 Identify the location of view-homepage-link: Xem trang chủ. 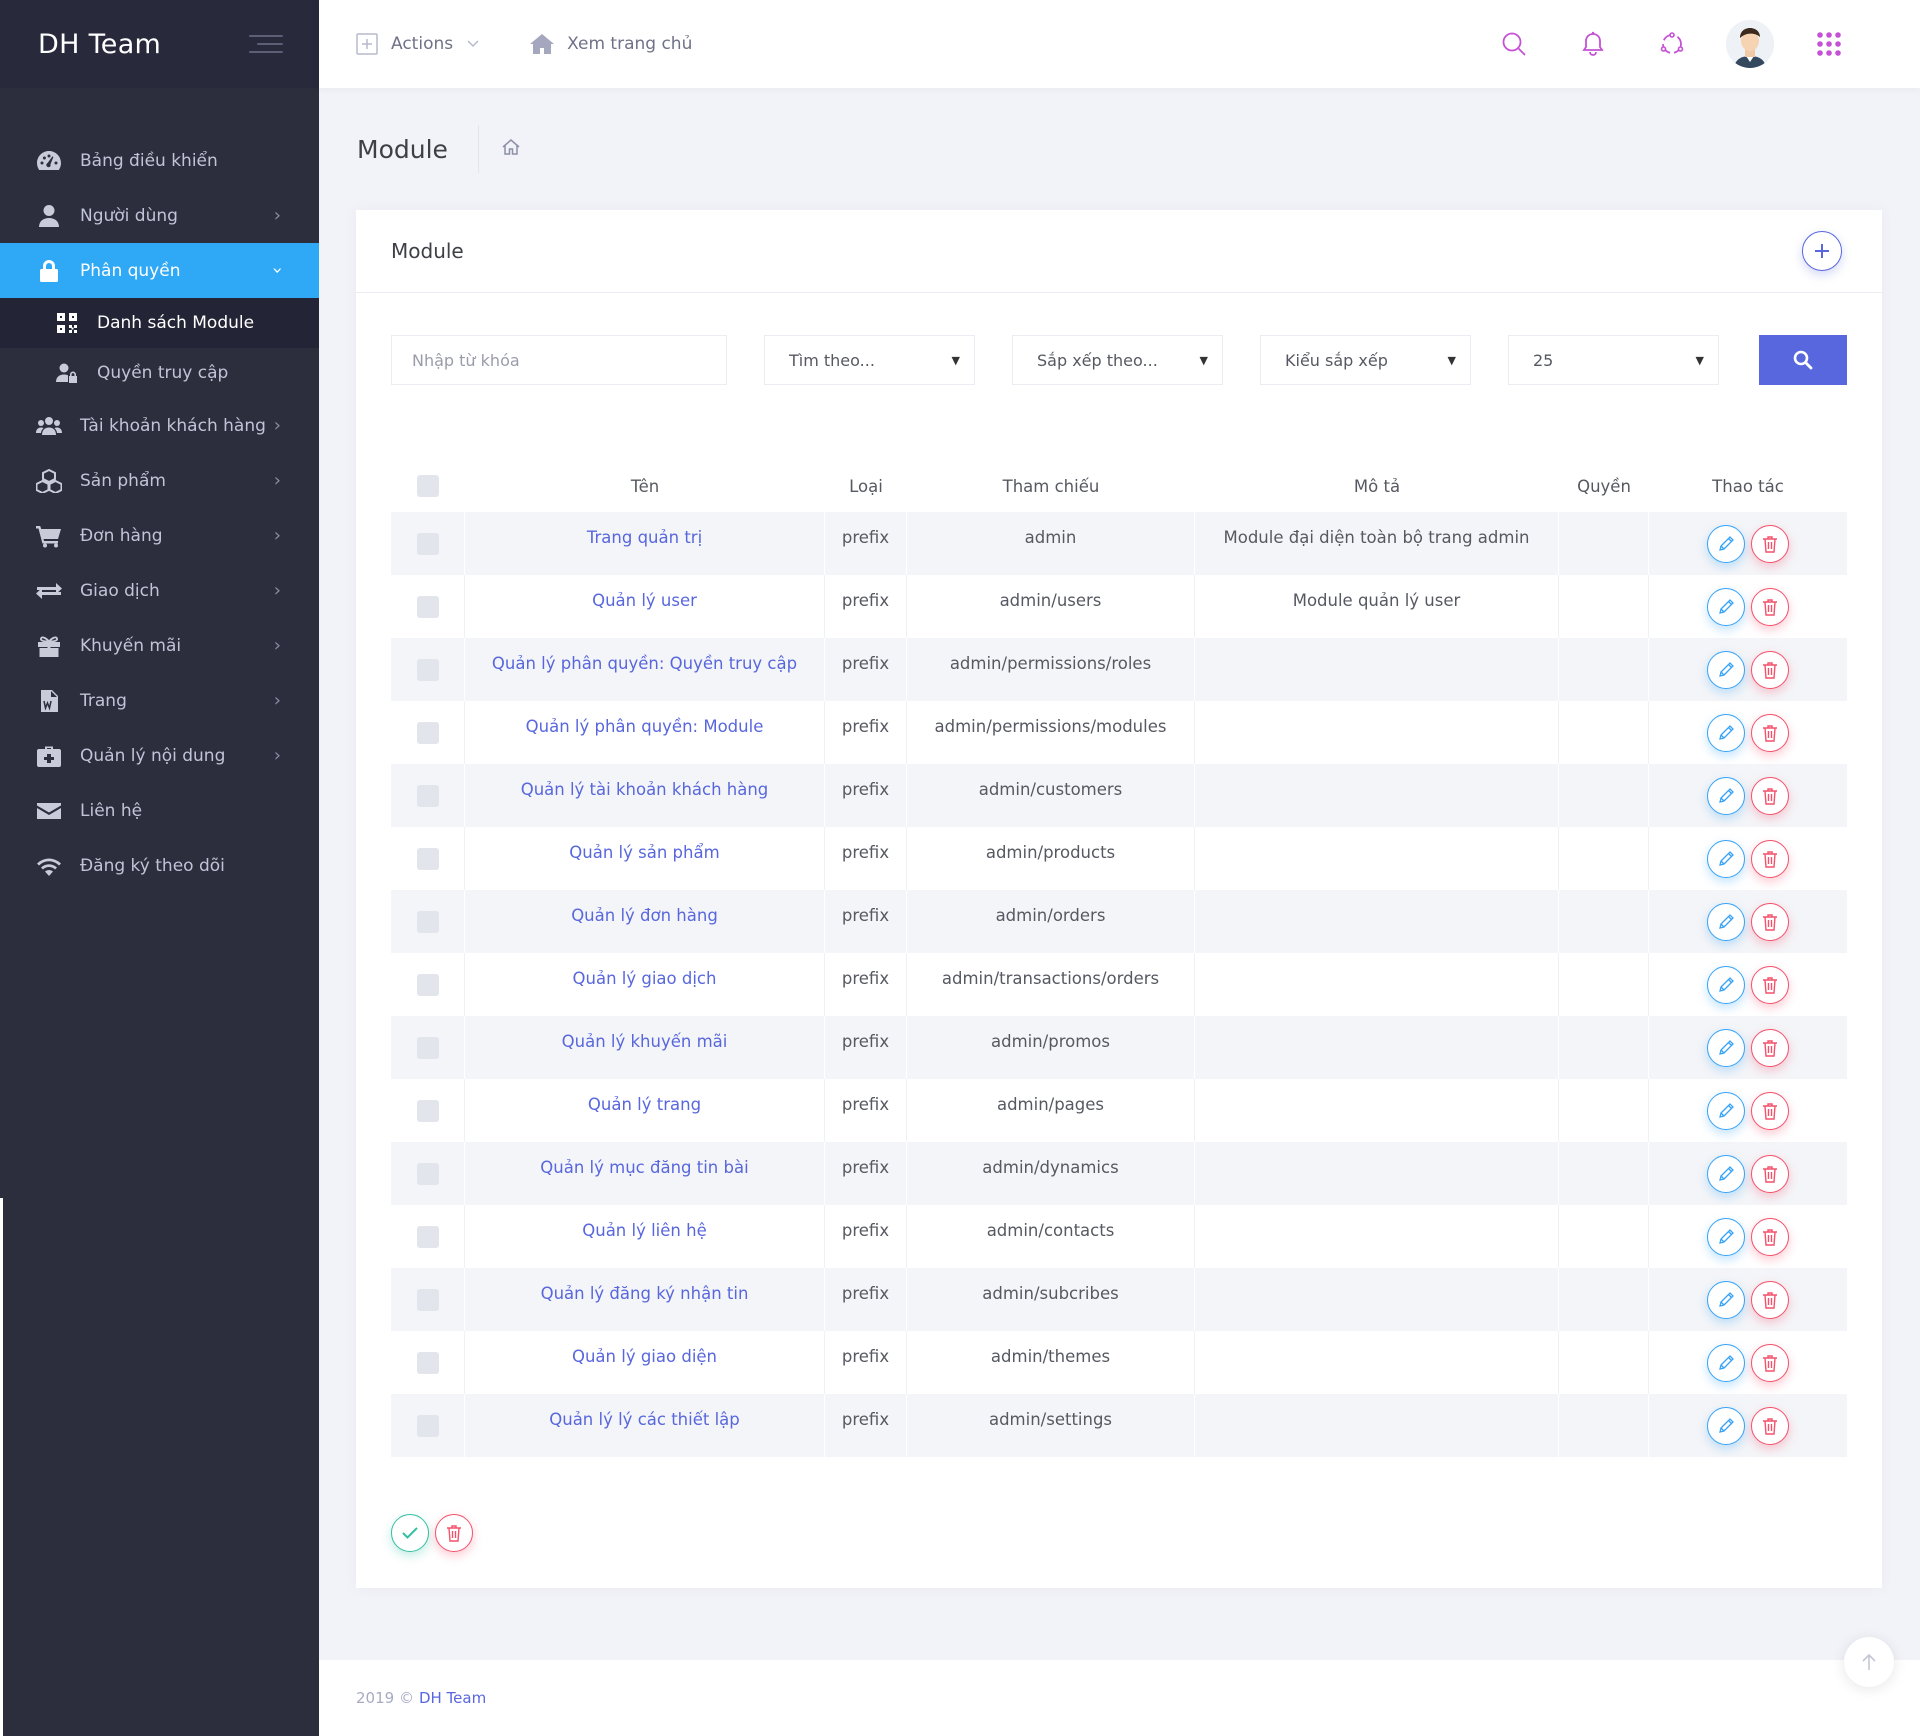
(610, 44).